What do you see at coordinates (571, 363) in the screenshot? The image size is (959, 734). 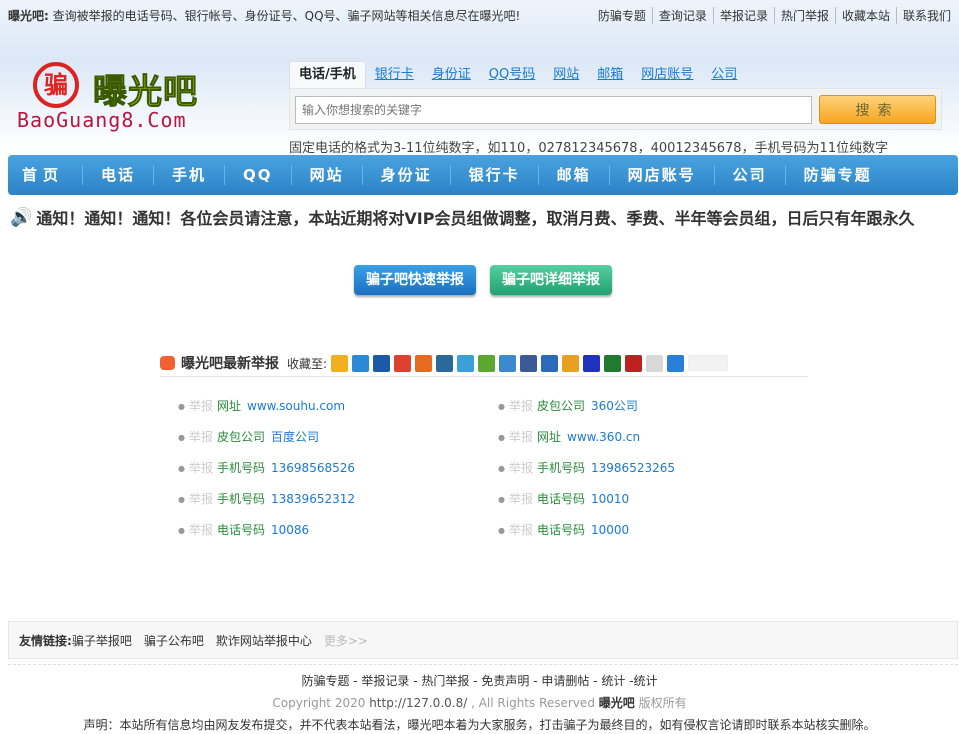 I see `qqmail-icon` at bounding box center [571, 363].